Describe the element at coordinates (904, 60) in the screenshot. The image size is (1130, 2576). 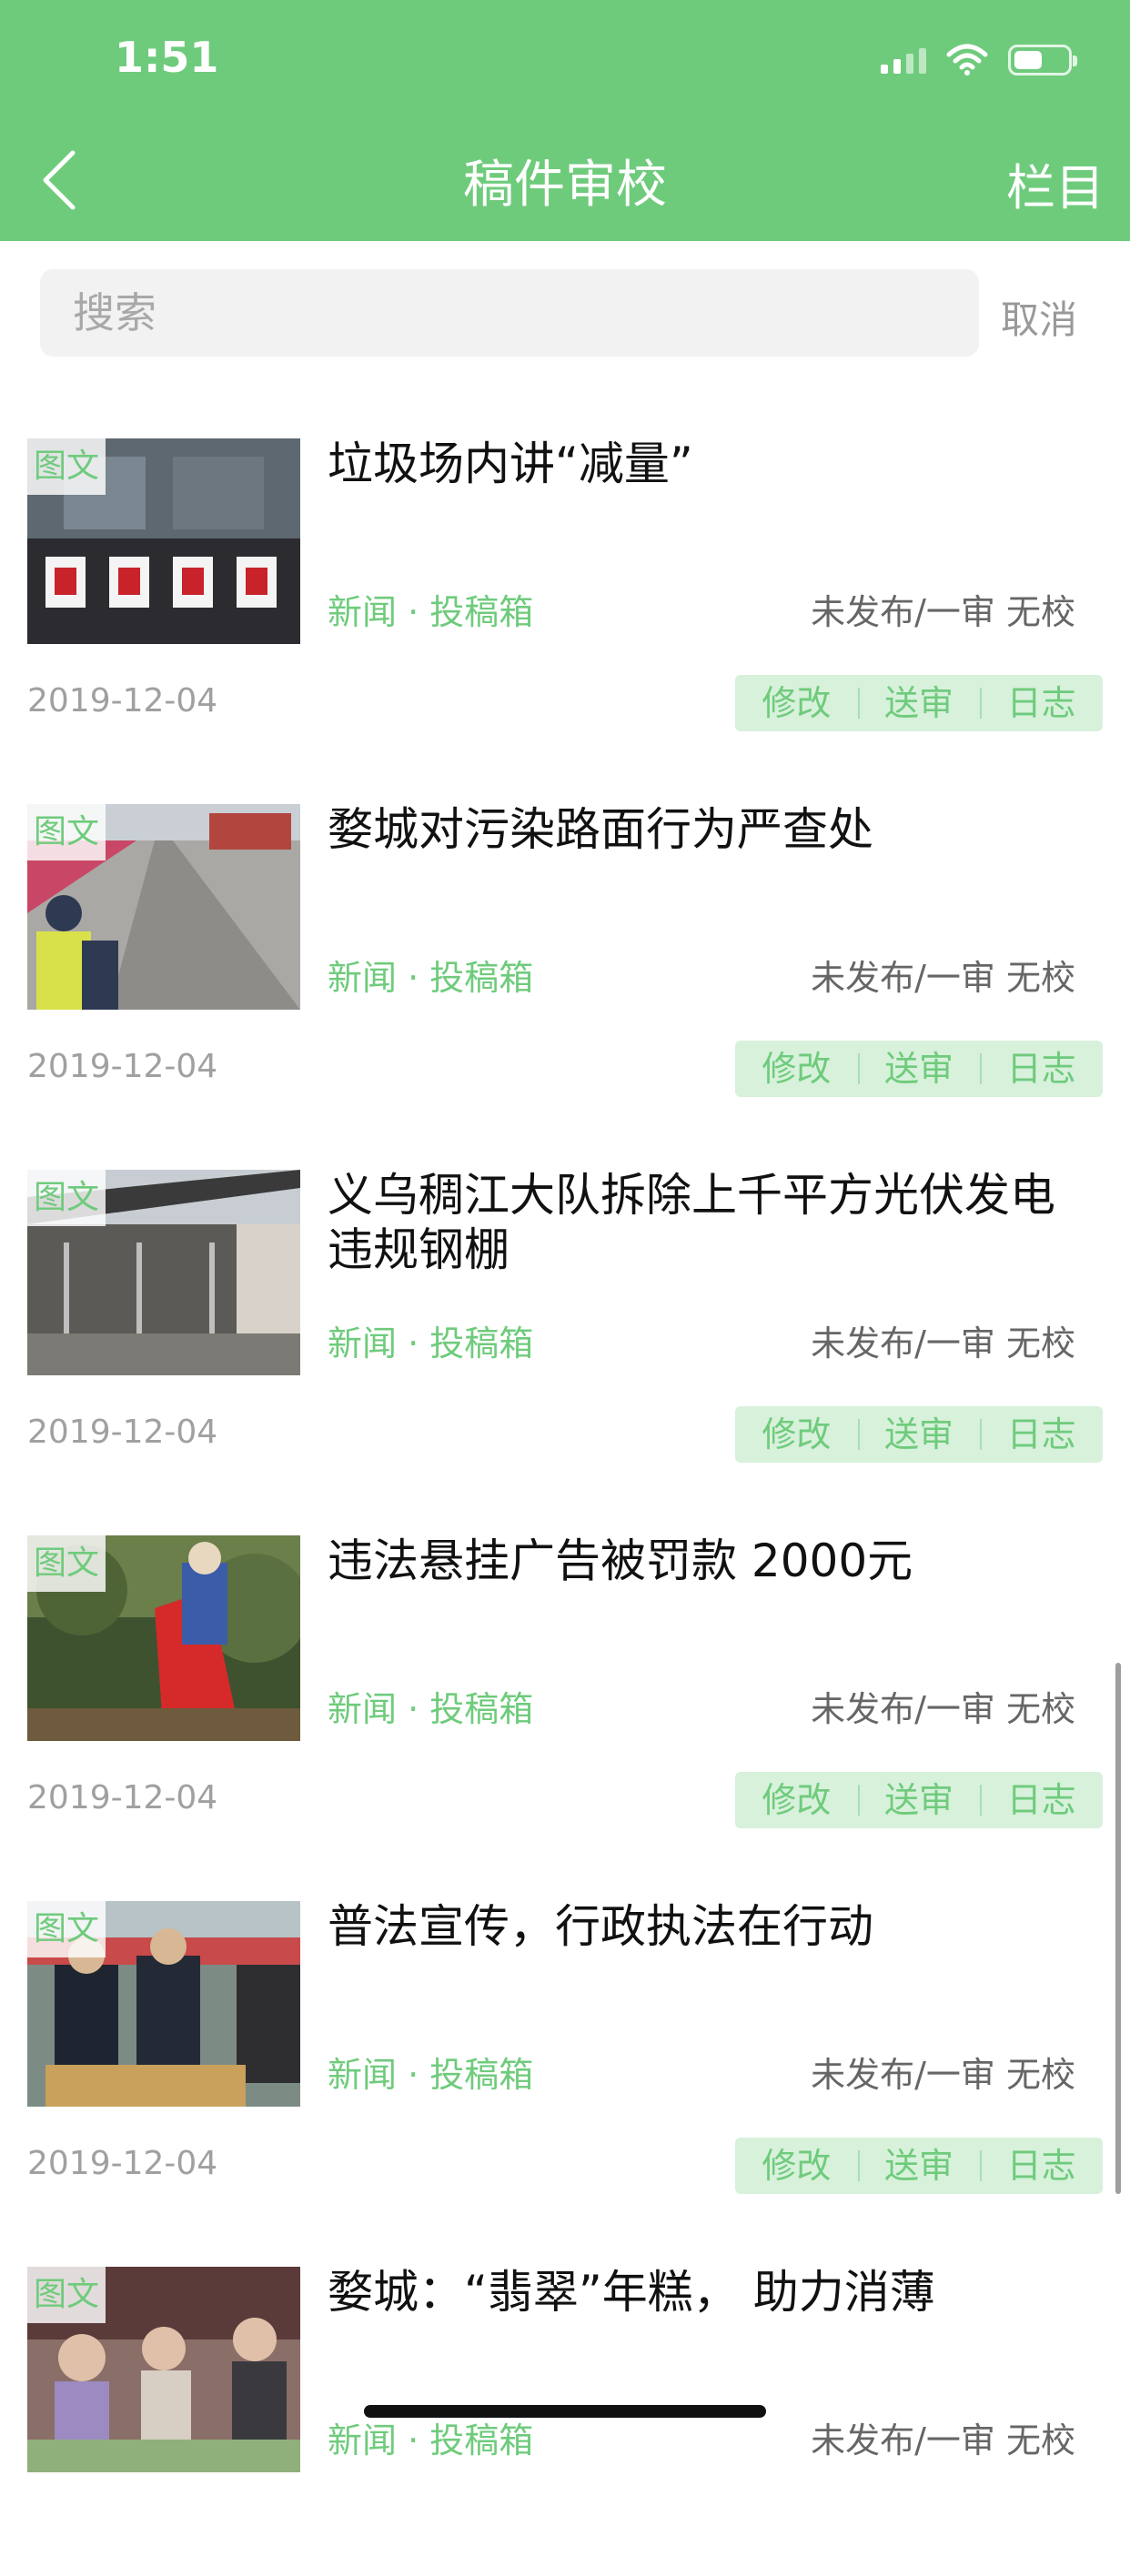
I see `signal-icon` at that location.